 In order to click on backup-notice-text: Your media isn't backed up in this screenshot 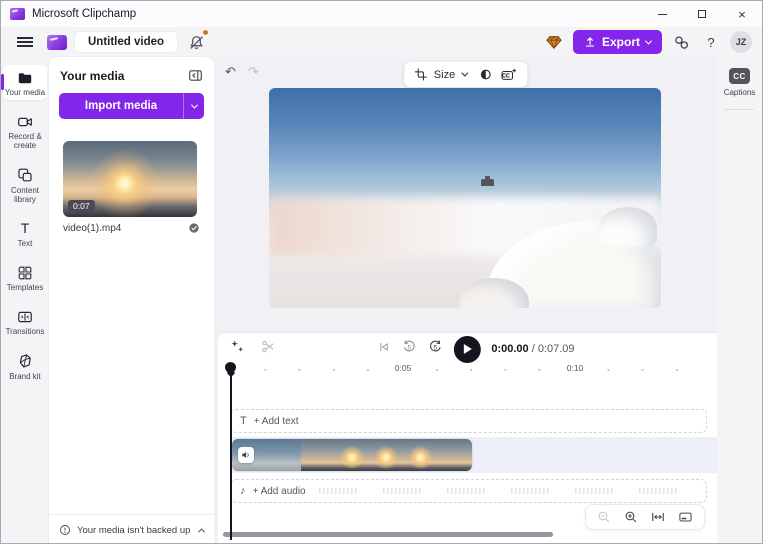, I will do `click(134, 530)`.